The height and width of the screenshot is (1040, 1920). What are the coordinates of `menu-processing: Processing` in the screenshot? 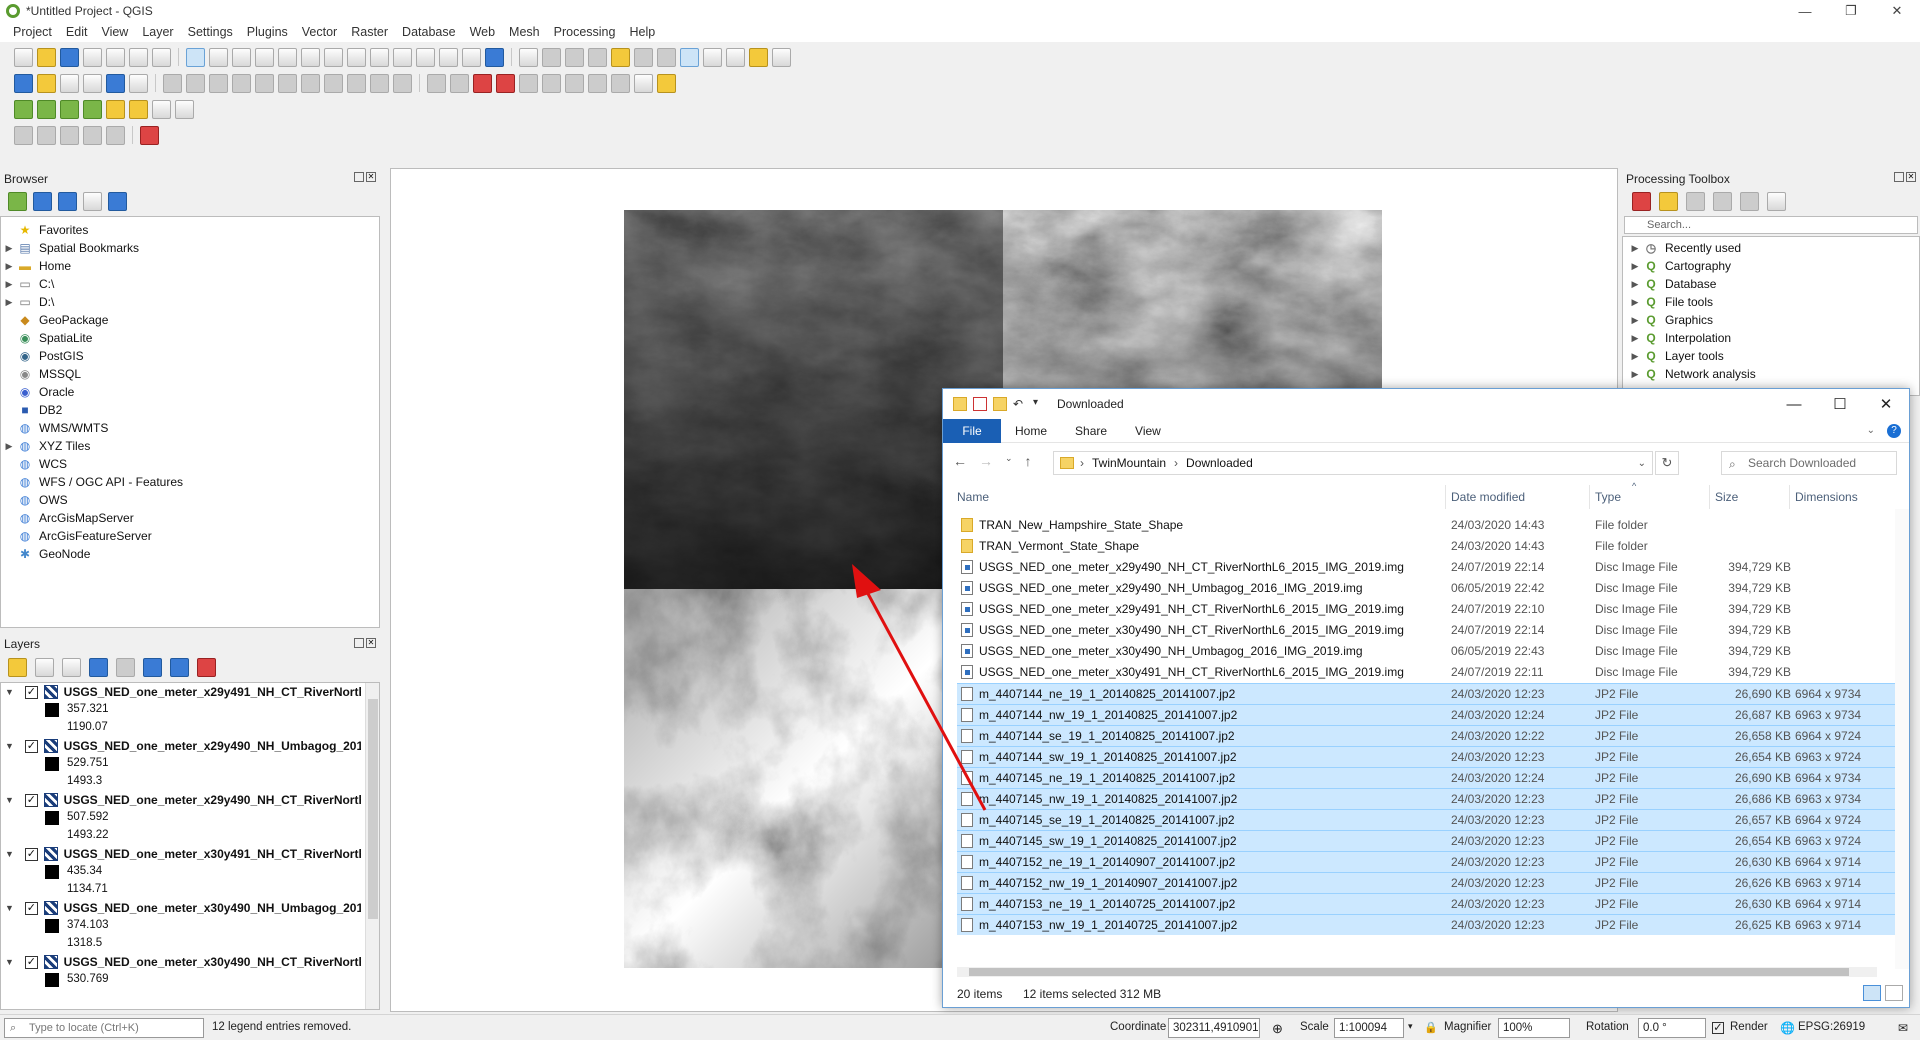 It's located at (585, 32).